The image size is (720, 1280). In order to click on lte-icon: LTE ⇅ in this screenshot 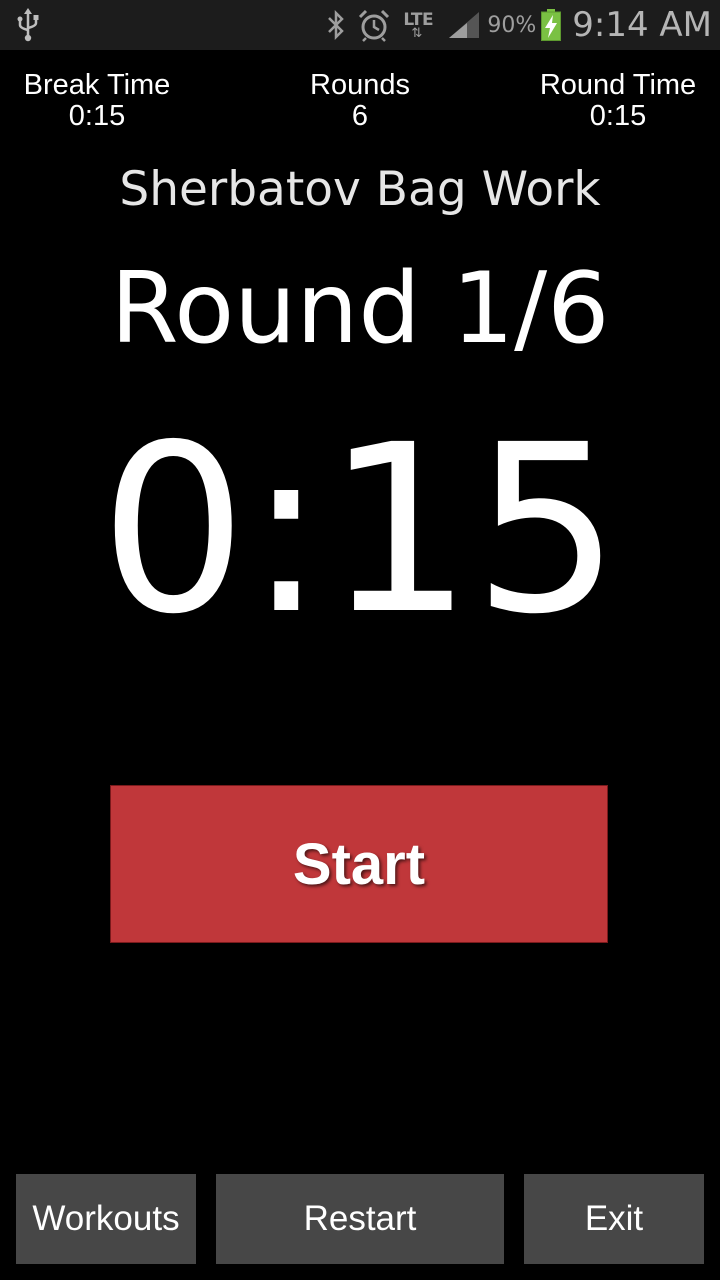, I will do `click(418, 25)`.